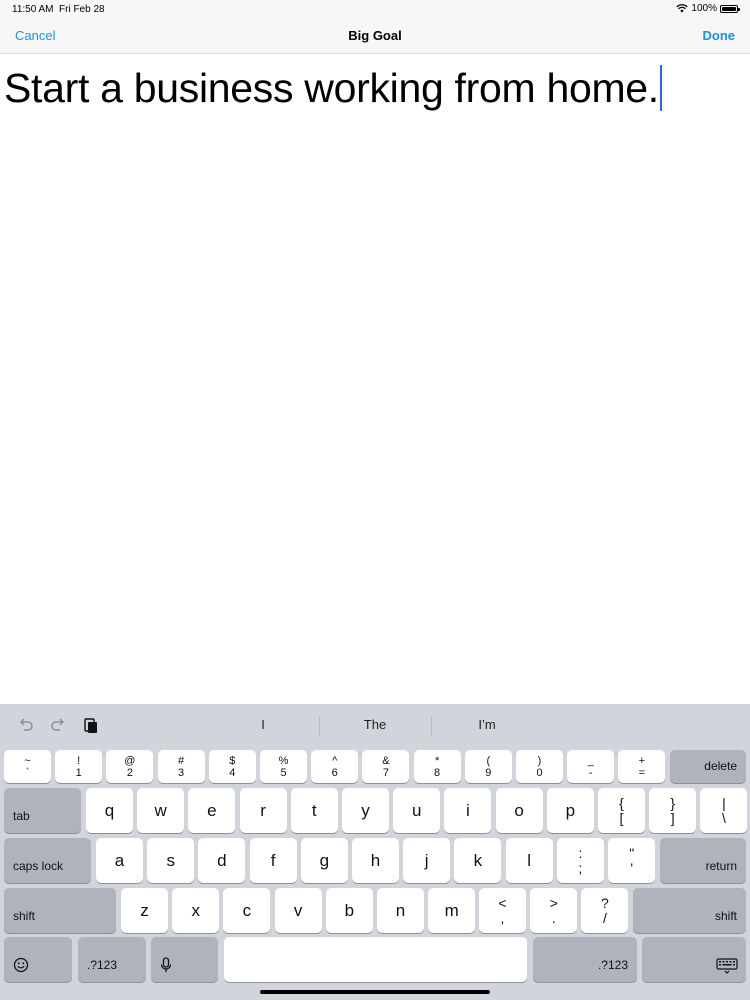 The height and width of the screenshot is (1000, 750). Describe the element at coordinates (333, 88) in the screenshot. I see `goal-text-content: Start a business working from home.` at that location.